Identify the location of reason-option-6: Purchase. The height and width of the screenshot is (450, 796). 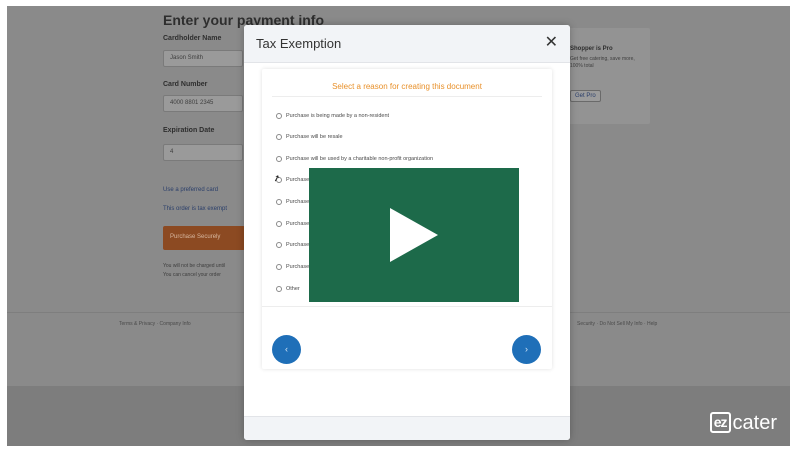
(292, 224).